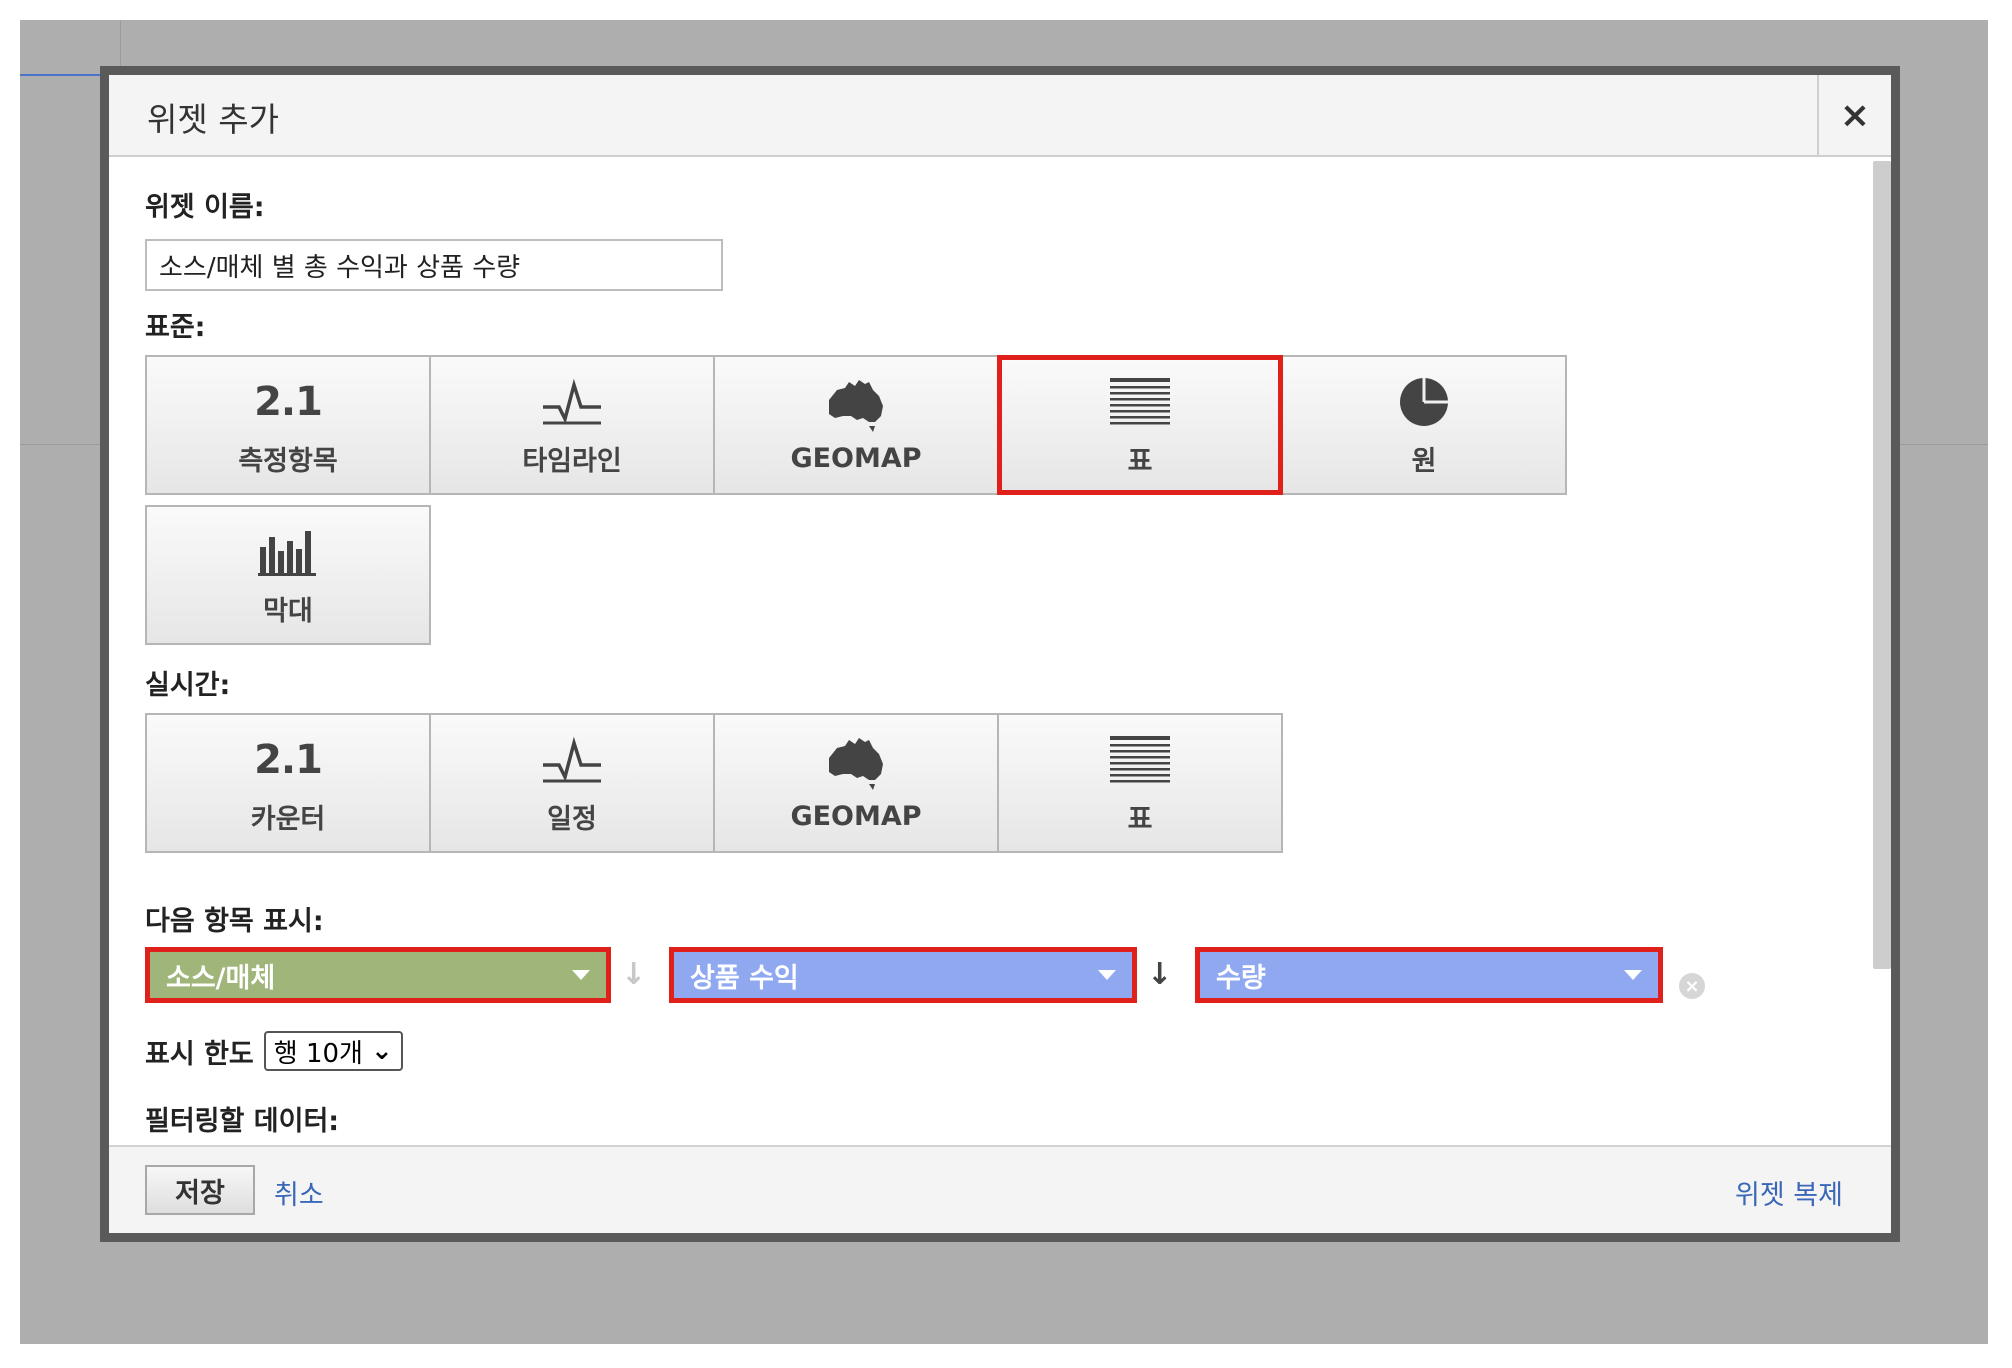 This screenshot has height=1368, width=2012. Describe the element at coordinates (213, 119) in the screenshot. I see `dialog-title: 위젯 추가` at that location.